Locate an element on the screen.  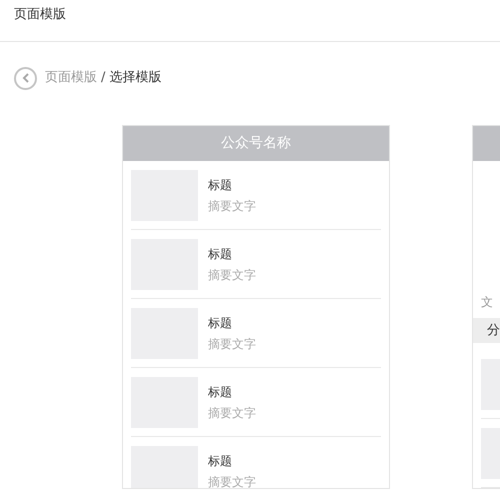
page-title: 页面模版 is located at coordinates (40, 14).